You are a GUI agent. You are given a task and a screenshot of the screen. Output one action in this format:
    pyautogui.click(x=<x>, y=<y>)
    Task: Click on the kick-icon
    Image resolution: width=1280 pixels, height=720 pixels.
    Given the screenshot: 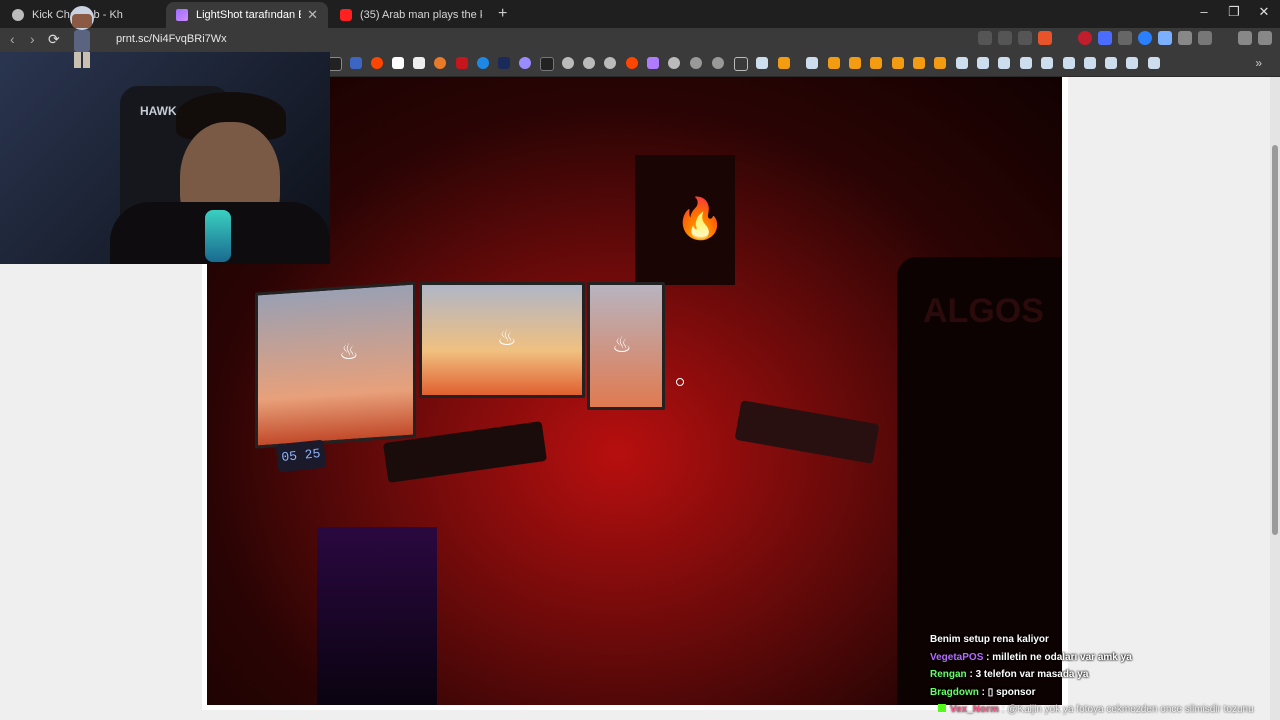 What is the action you would take?
    pyautogui.click(x=18, y=15)
    